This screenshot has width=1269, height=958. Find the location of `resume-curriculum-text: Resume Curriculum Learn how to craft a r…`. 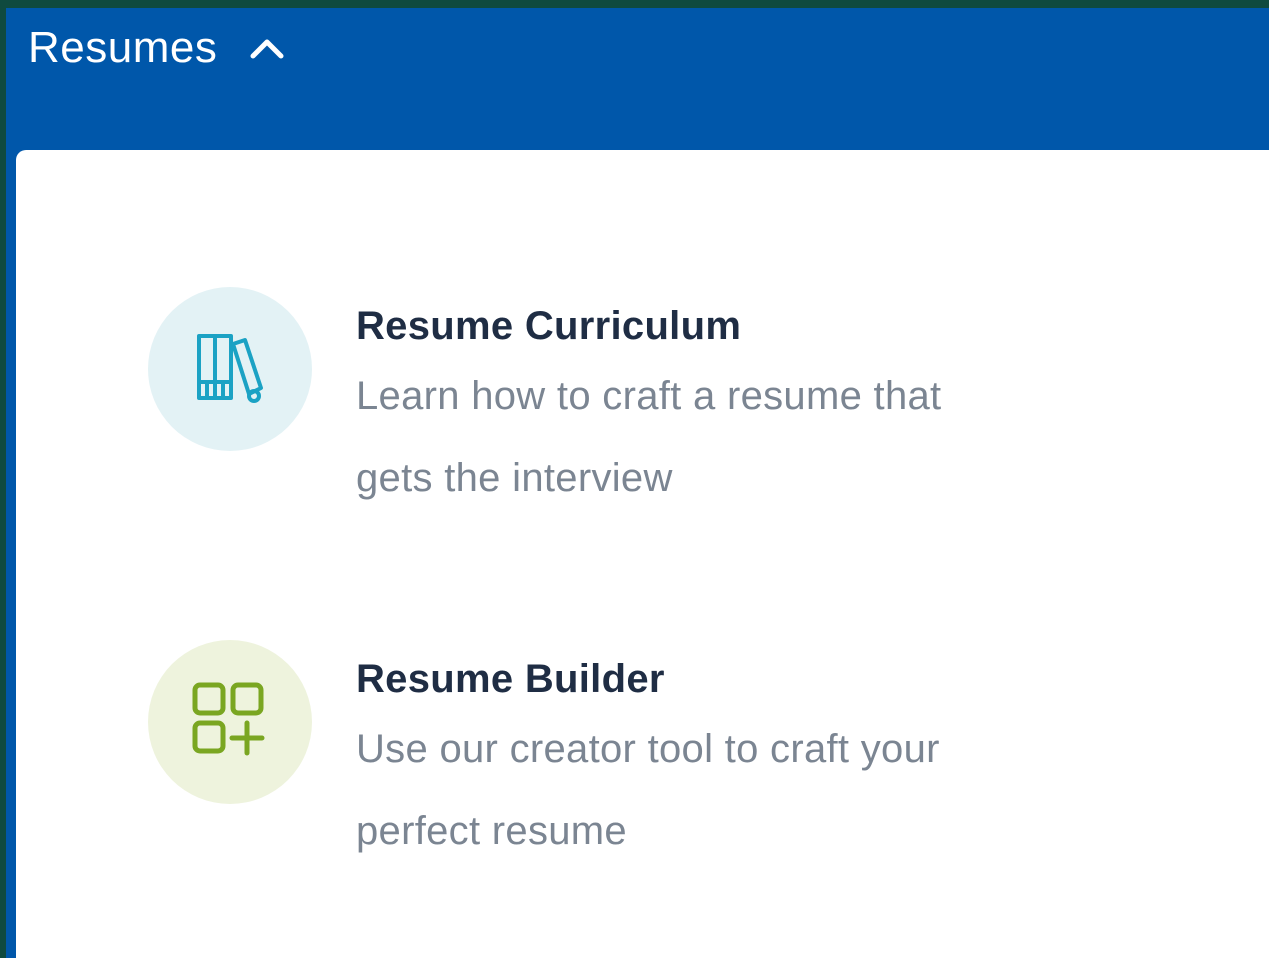

resume-curriculum-text: Resume Curriculum Learn how to craft a r… is located at coordinates (766, 409).